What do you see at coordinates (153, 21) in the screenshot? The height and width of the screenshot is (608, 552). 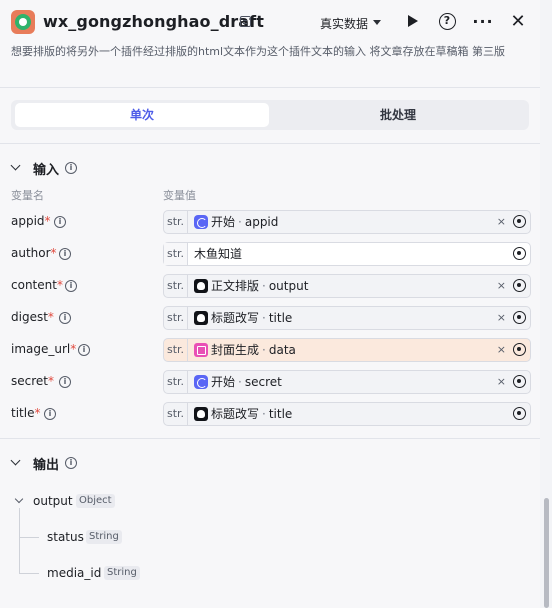 I see `node-title: wx_gongzhonghao_draft` at bounding box center [153, 21].